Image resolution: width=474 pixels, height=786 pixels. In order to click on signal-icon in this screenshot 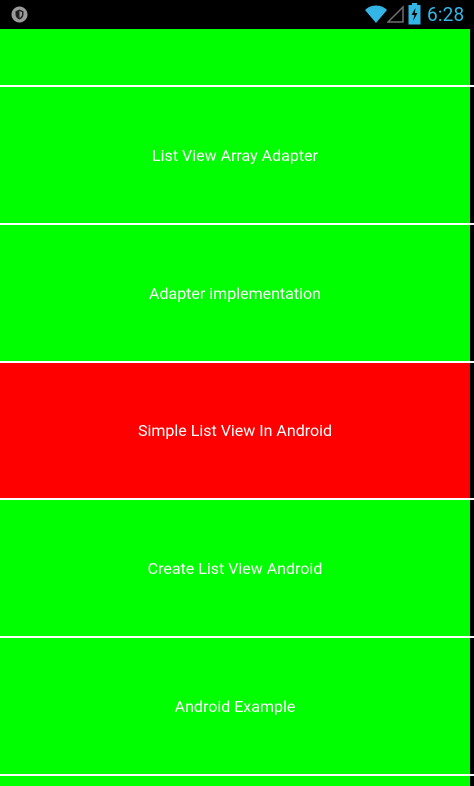, I will do `click(395, 14)`.